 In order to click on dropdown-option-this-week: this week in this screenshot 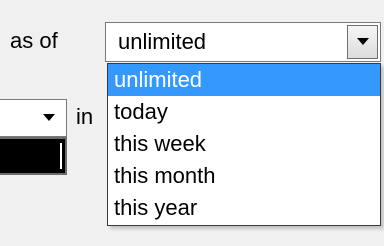, I will do `click(244, 144)`.